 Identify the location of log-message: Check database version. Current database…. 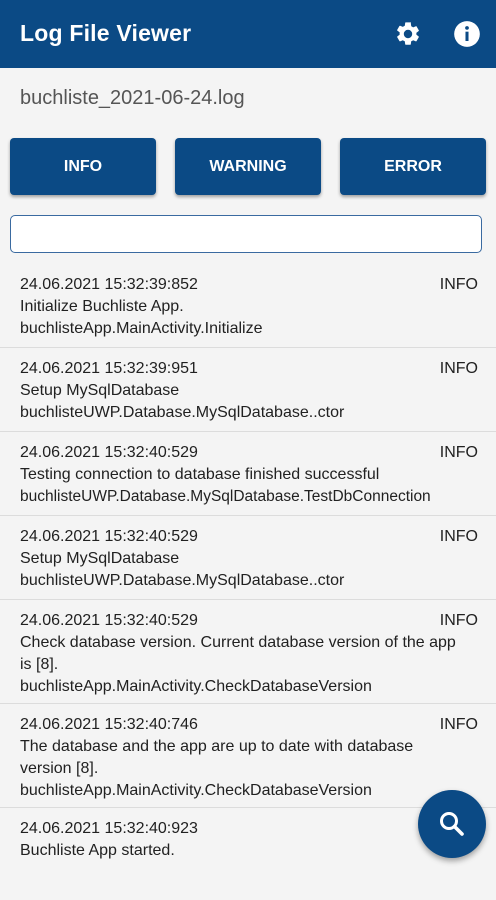
(238, 653).